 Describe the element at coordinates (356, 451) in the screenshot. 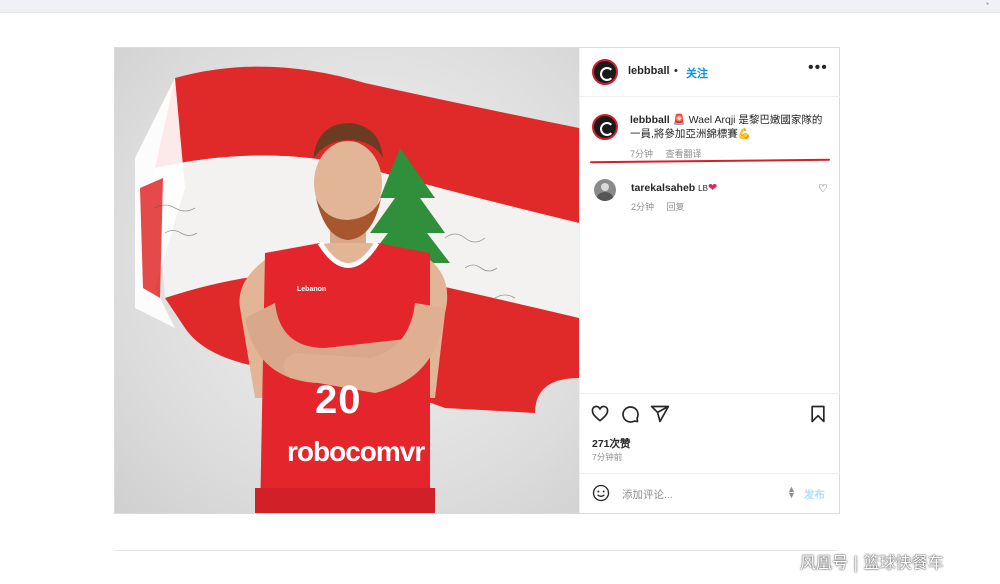

I see `jersey-sponsor: robocomvr` at that location.